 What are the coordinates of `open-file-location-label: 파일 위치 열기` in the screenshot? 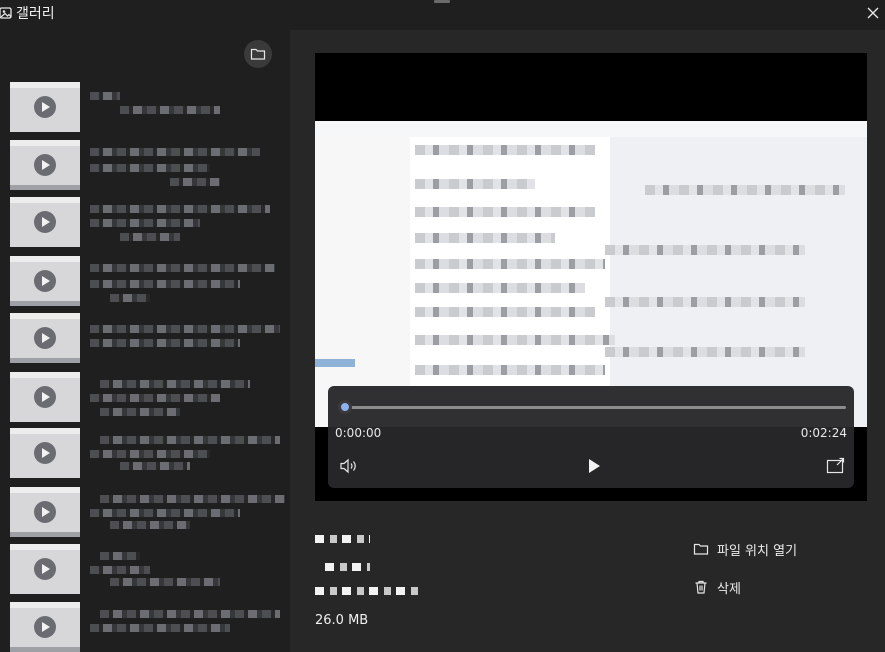 It's located at (757, 551).